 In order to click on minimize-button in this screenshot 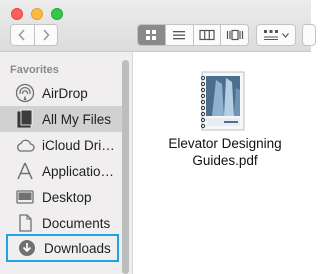, I will do `click(37, 14)`.